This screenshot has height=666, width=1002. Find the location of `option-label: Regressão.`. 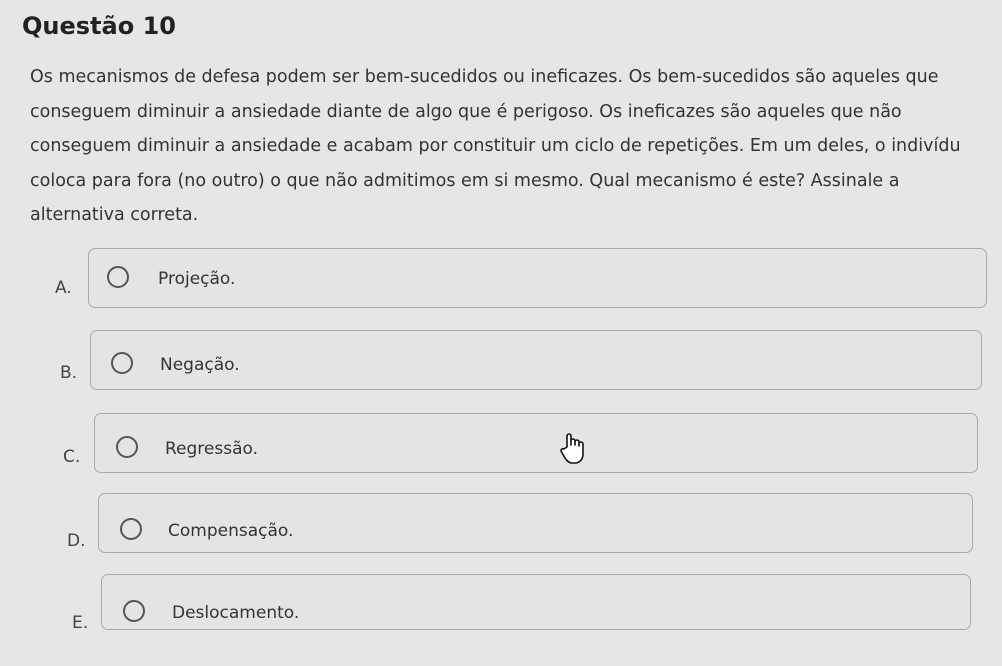

option-label: Regressão. is located at coordinates (212, 449).